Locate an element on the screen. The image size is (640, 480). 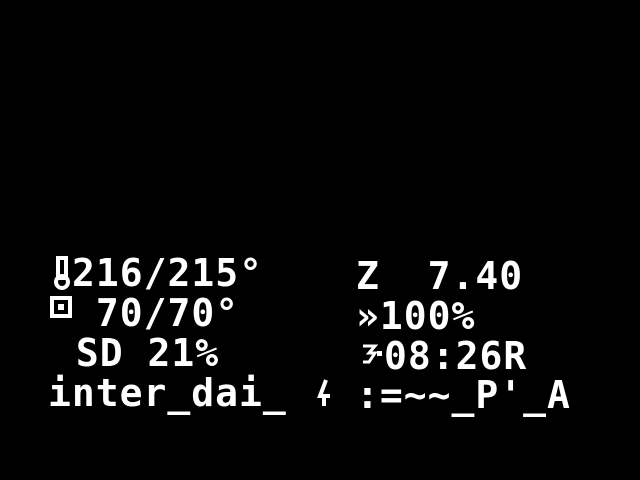
status-garbage-glyph-icon is located at coordinates (323, 392).